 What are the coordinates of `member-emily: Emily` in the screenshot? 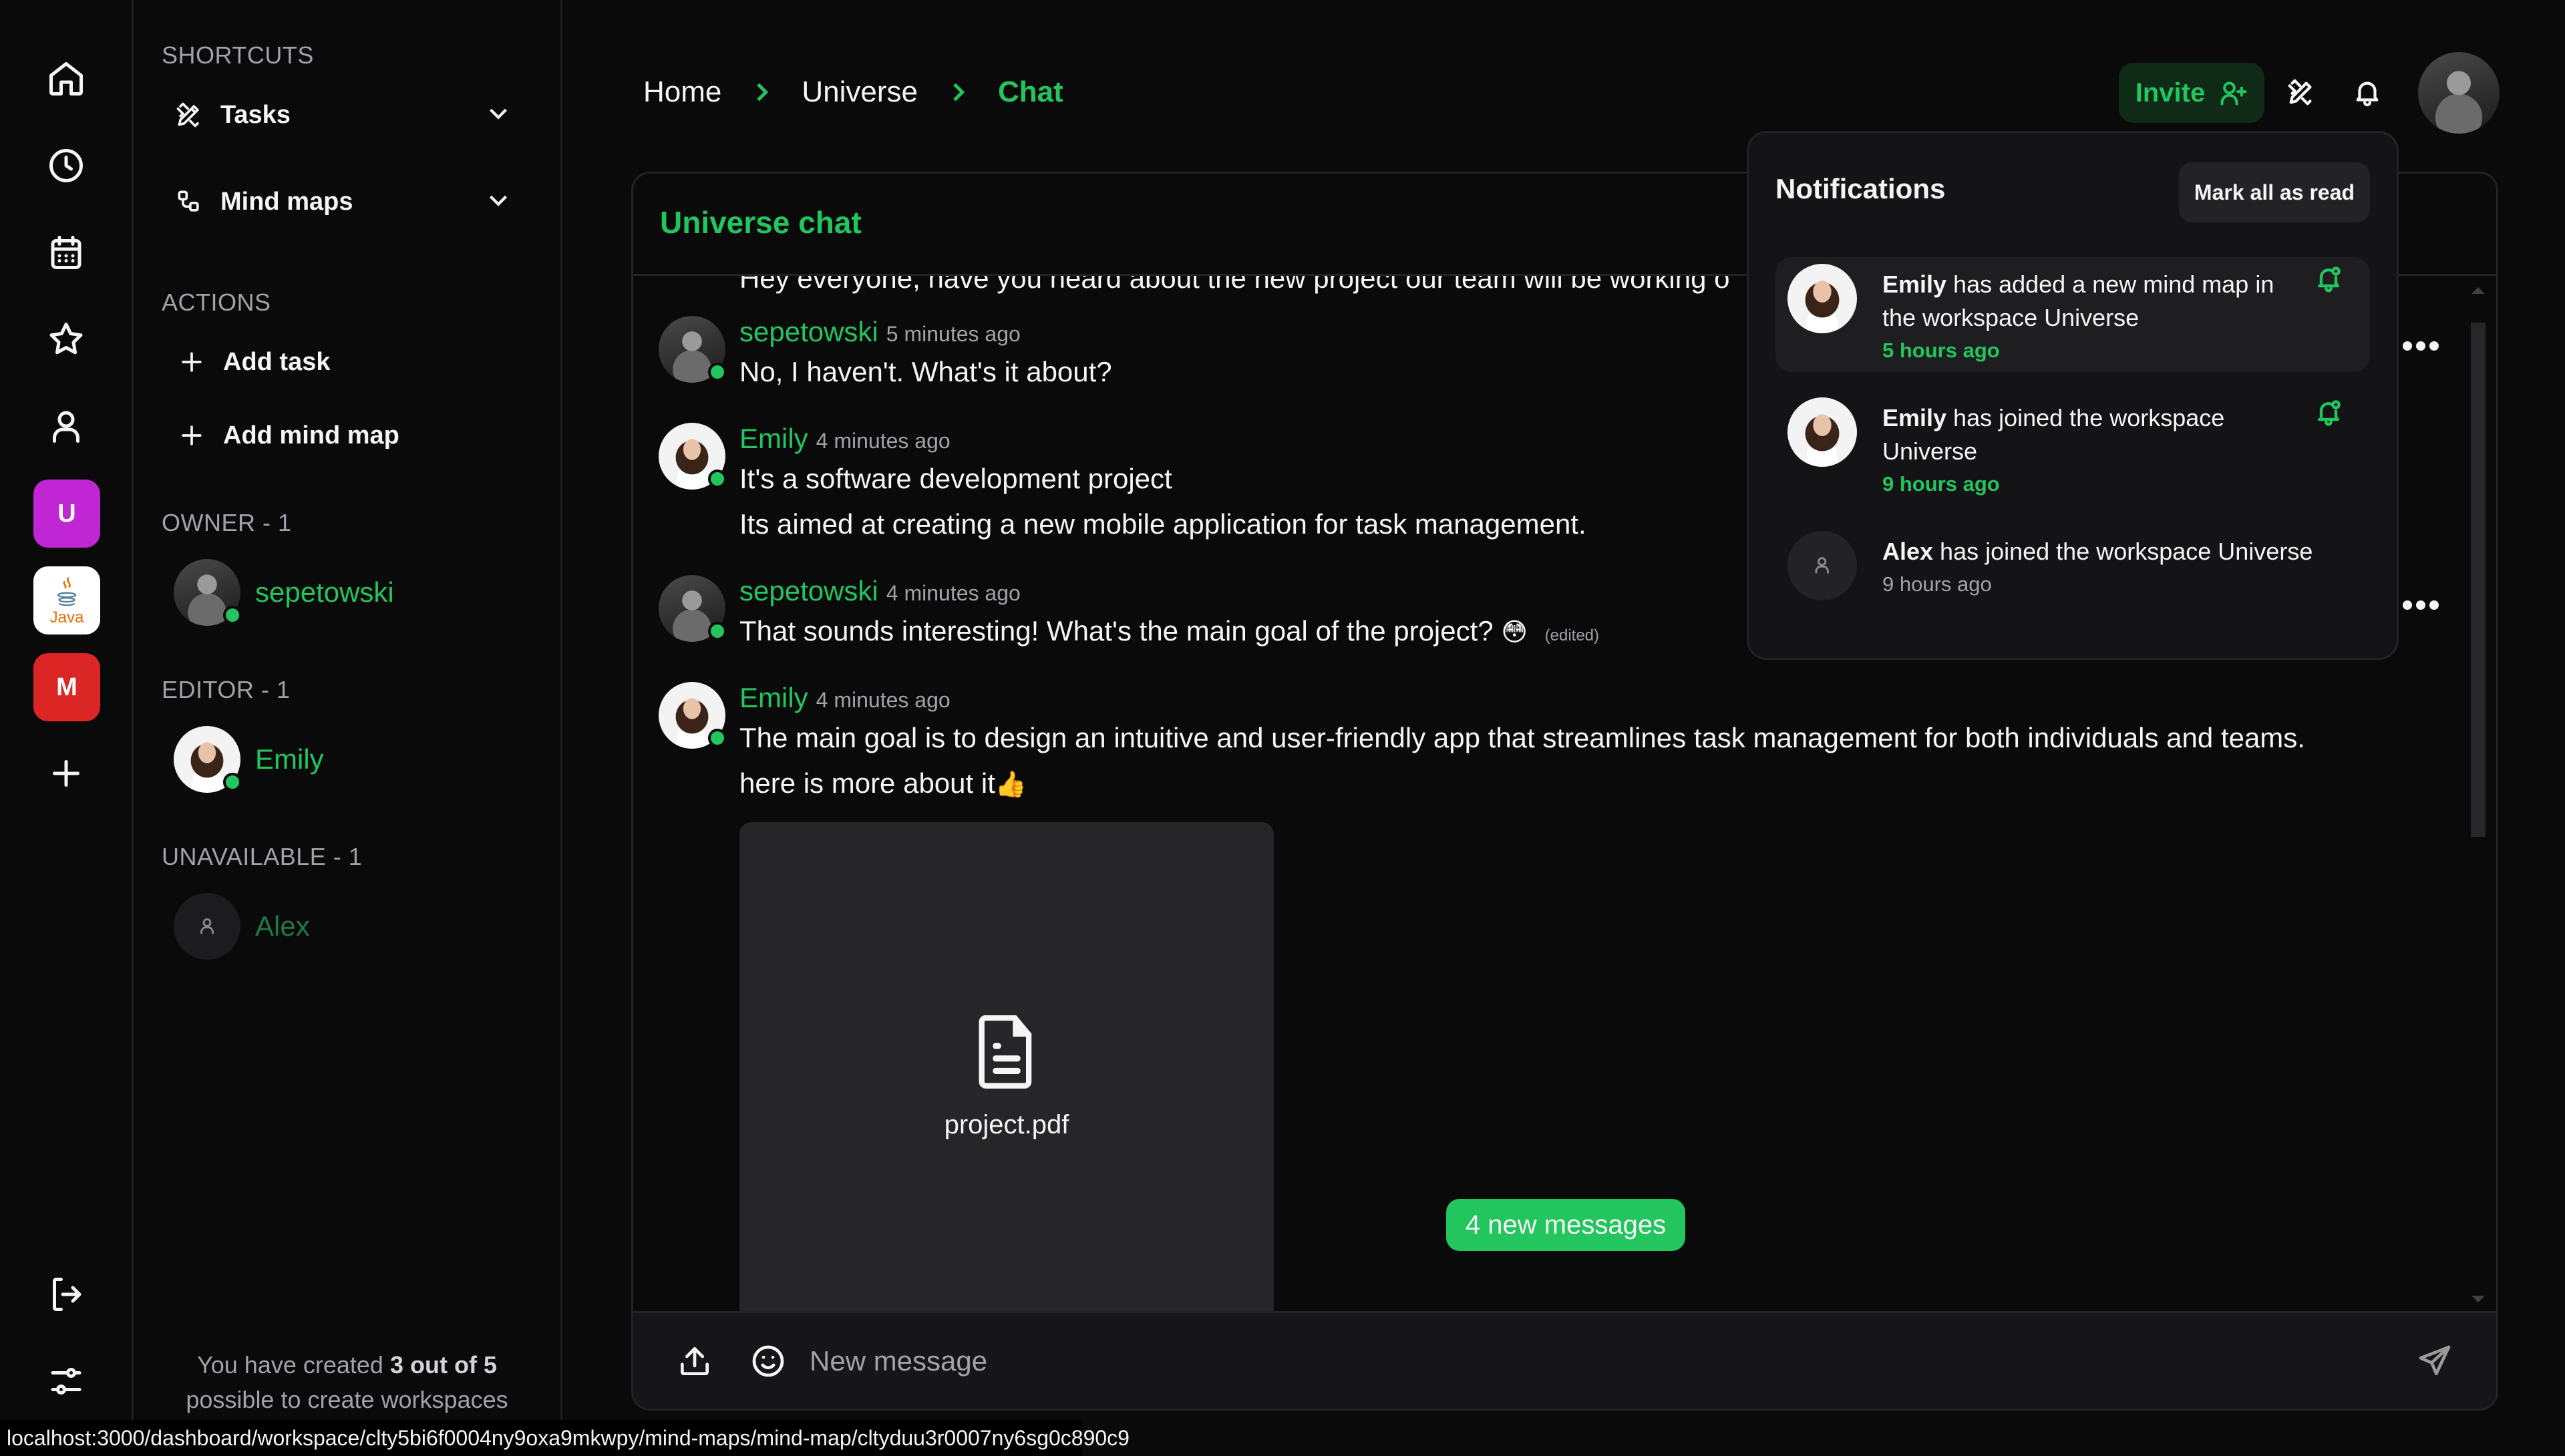 It's located at (249, 759).